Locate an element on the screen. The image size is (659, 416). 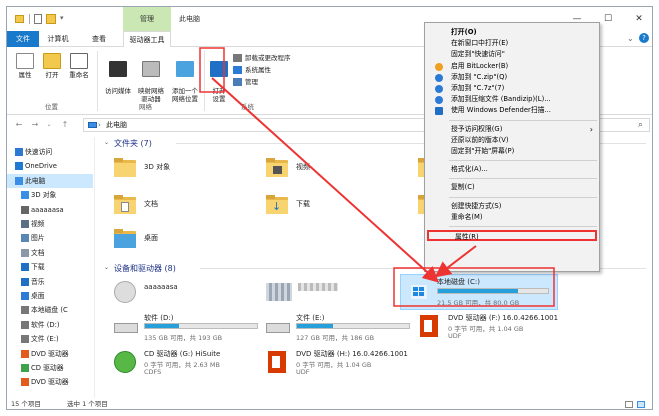
annotation-arrow is located at coordinates (455, 261).